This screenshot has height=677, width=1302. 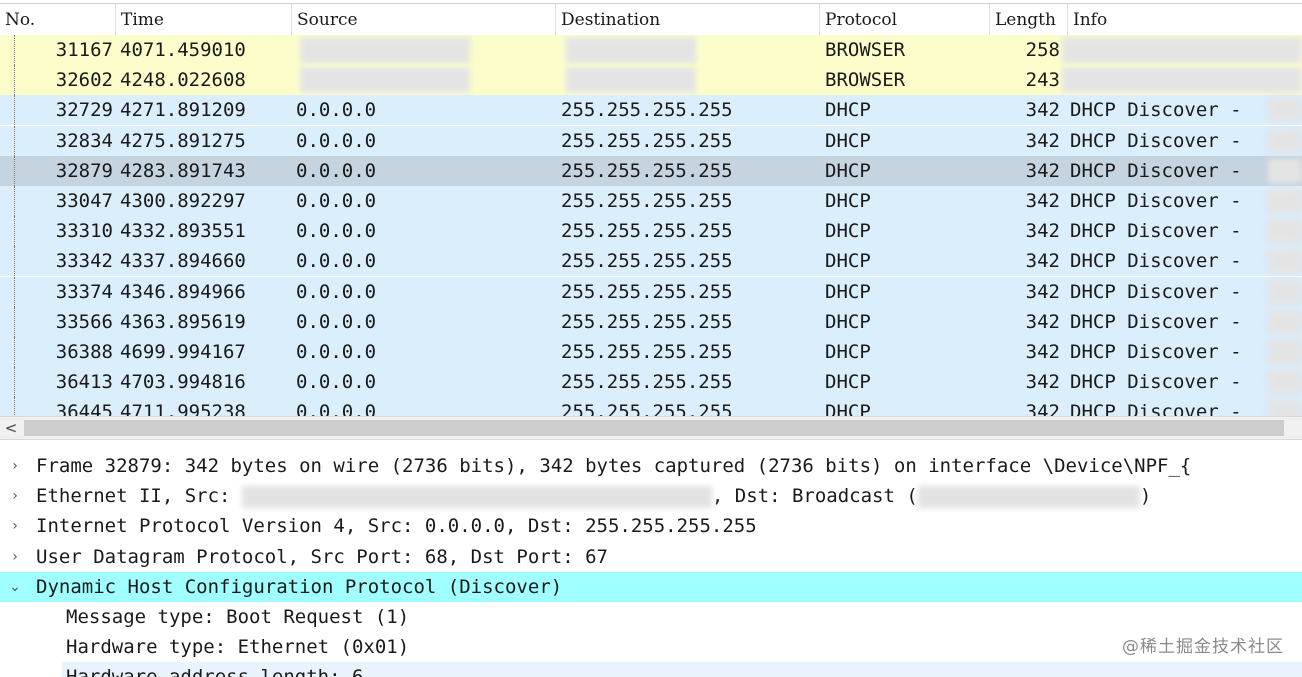 What do you see at coordinates (84, 352) in the screenshot?
I see `cell-no: 36388` at bounding box center [84, 352].